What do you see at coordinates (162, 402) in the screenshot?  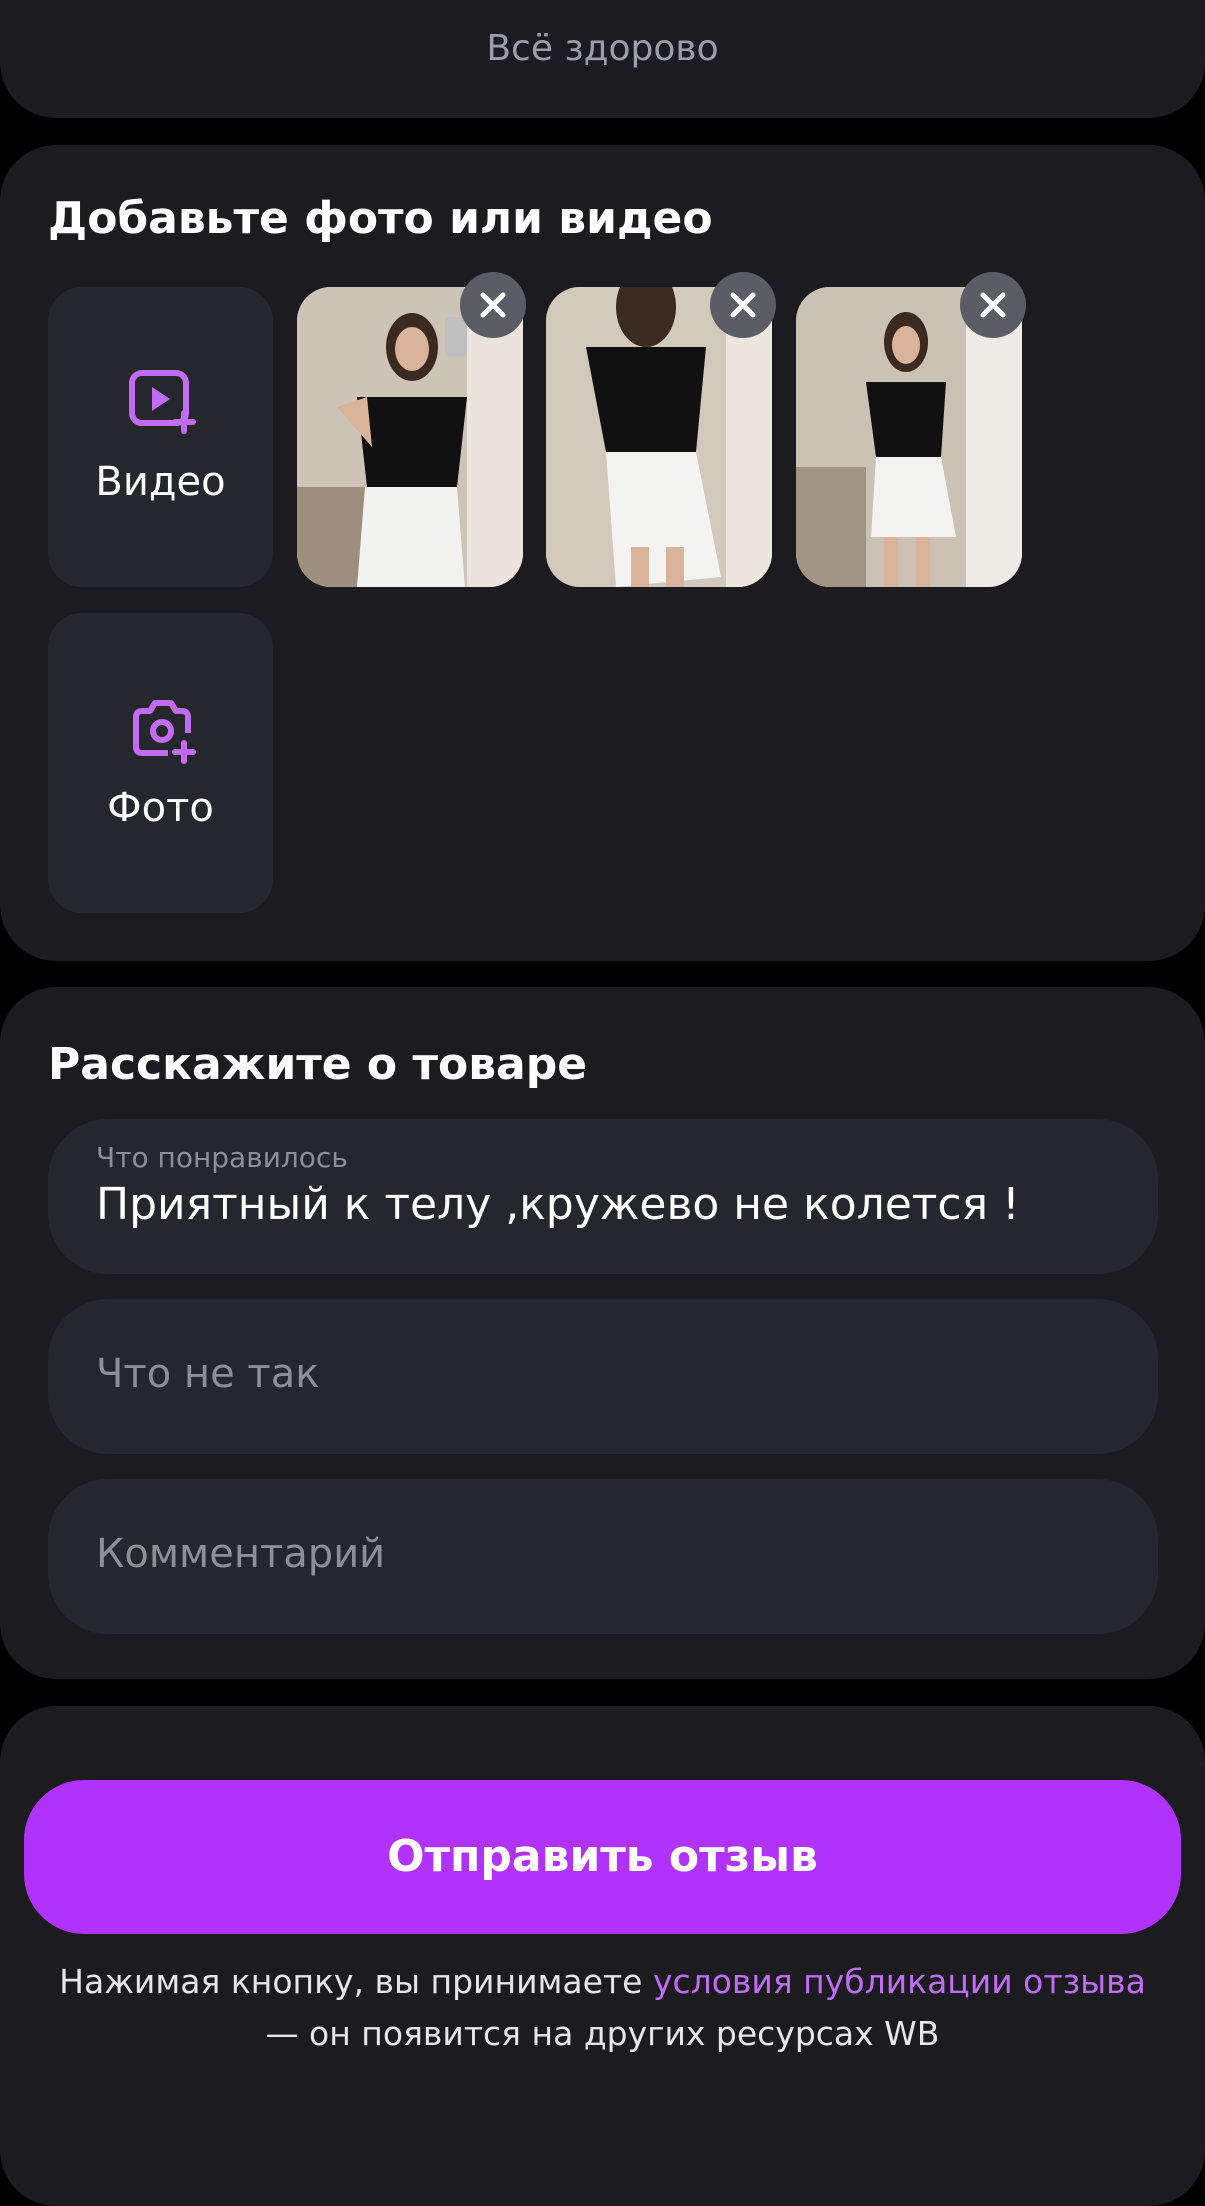 I see `video-add-icon` at bounding box center [162, 402].